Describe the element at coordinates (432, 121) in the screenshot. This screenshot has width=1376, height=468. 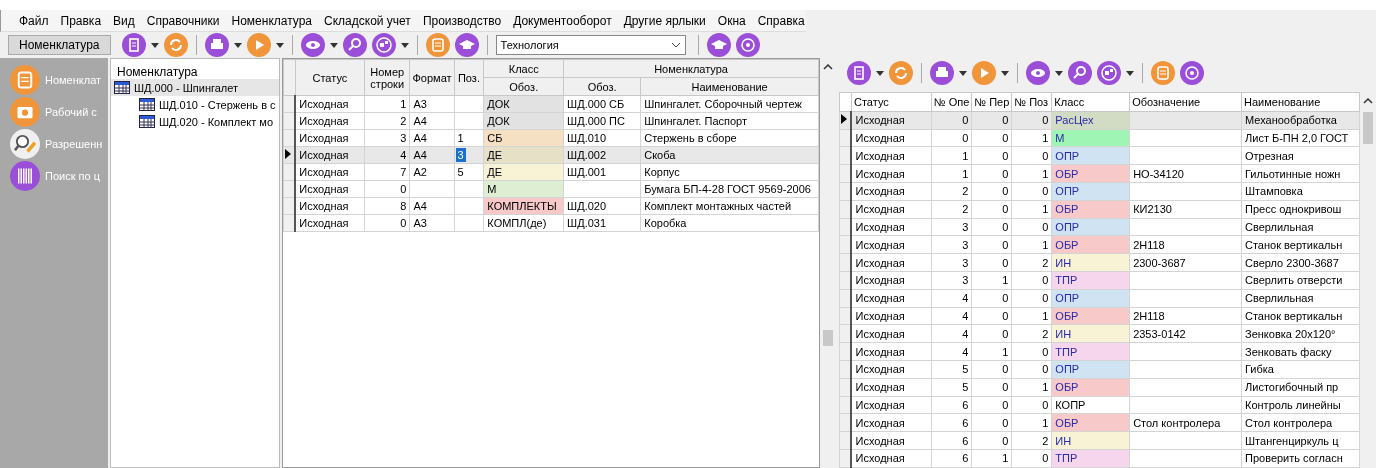
I see `table-cell: А4` at that location.